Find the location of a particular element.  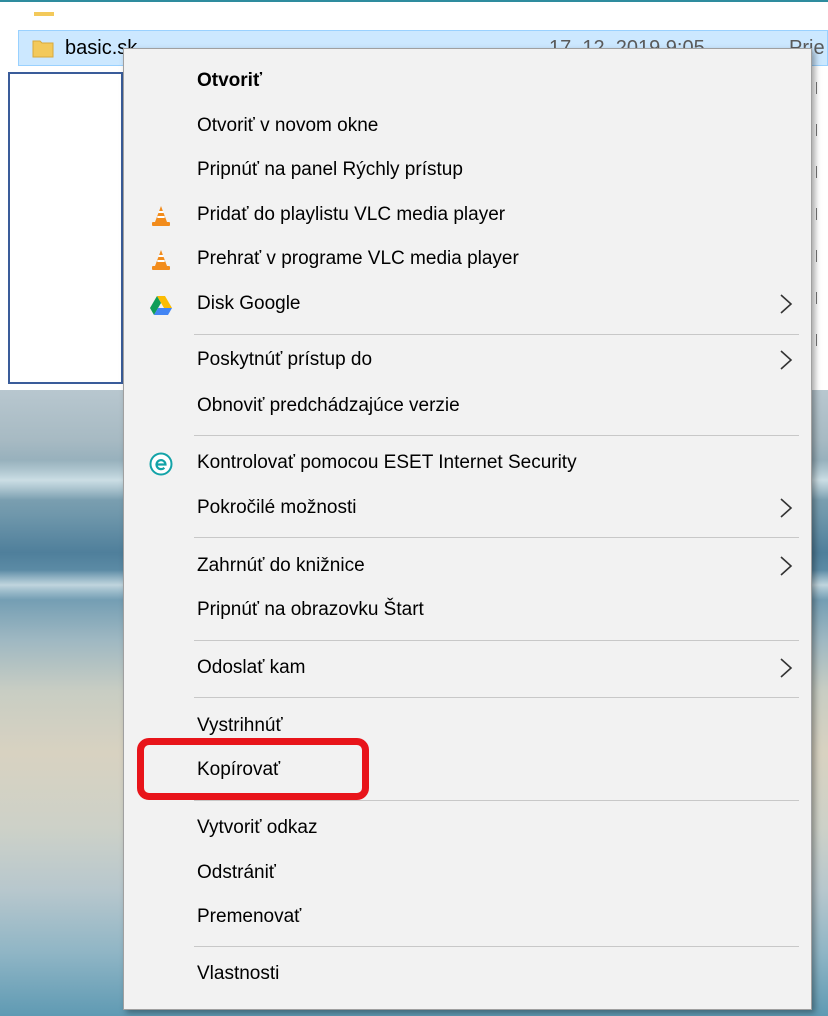

menu-item-vlc-add-playlist: Pridať do playlistu VLC media player is located at coordinates (467, 216).